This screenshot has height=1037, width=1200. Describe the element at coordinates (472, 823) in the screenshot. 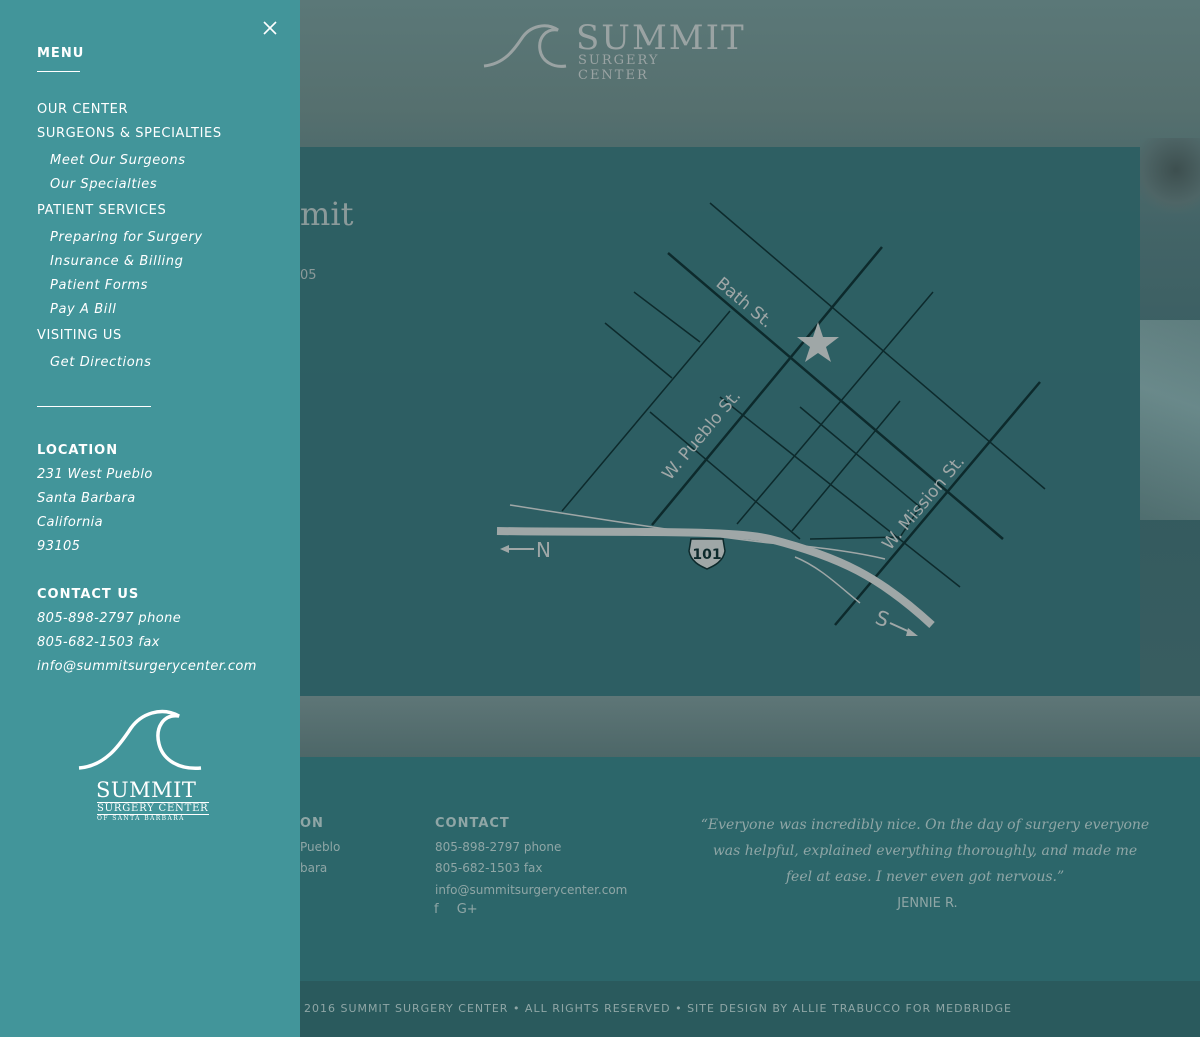

I see `footer-contact-heading: CONTACT` at that location.